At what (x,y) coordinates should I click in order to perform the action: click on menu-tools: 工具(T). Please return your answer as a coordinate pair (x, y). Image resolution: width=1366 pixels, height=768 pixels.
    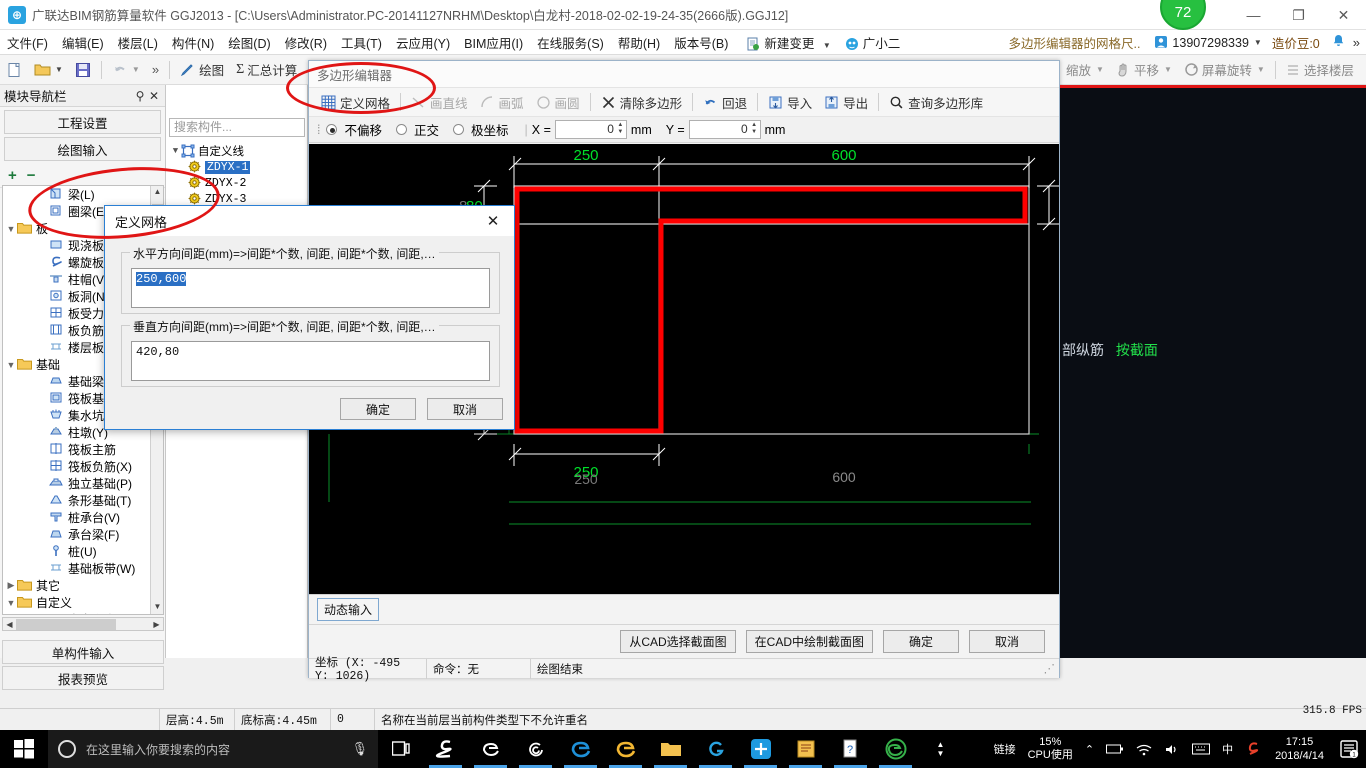
    Looking at the image, I should click on (361, 42).